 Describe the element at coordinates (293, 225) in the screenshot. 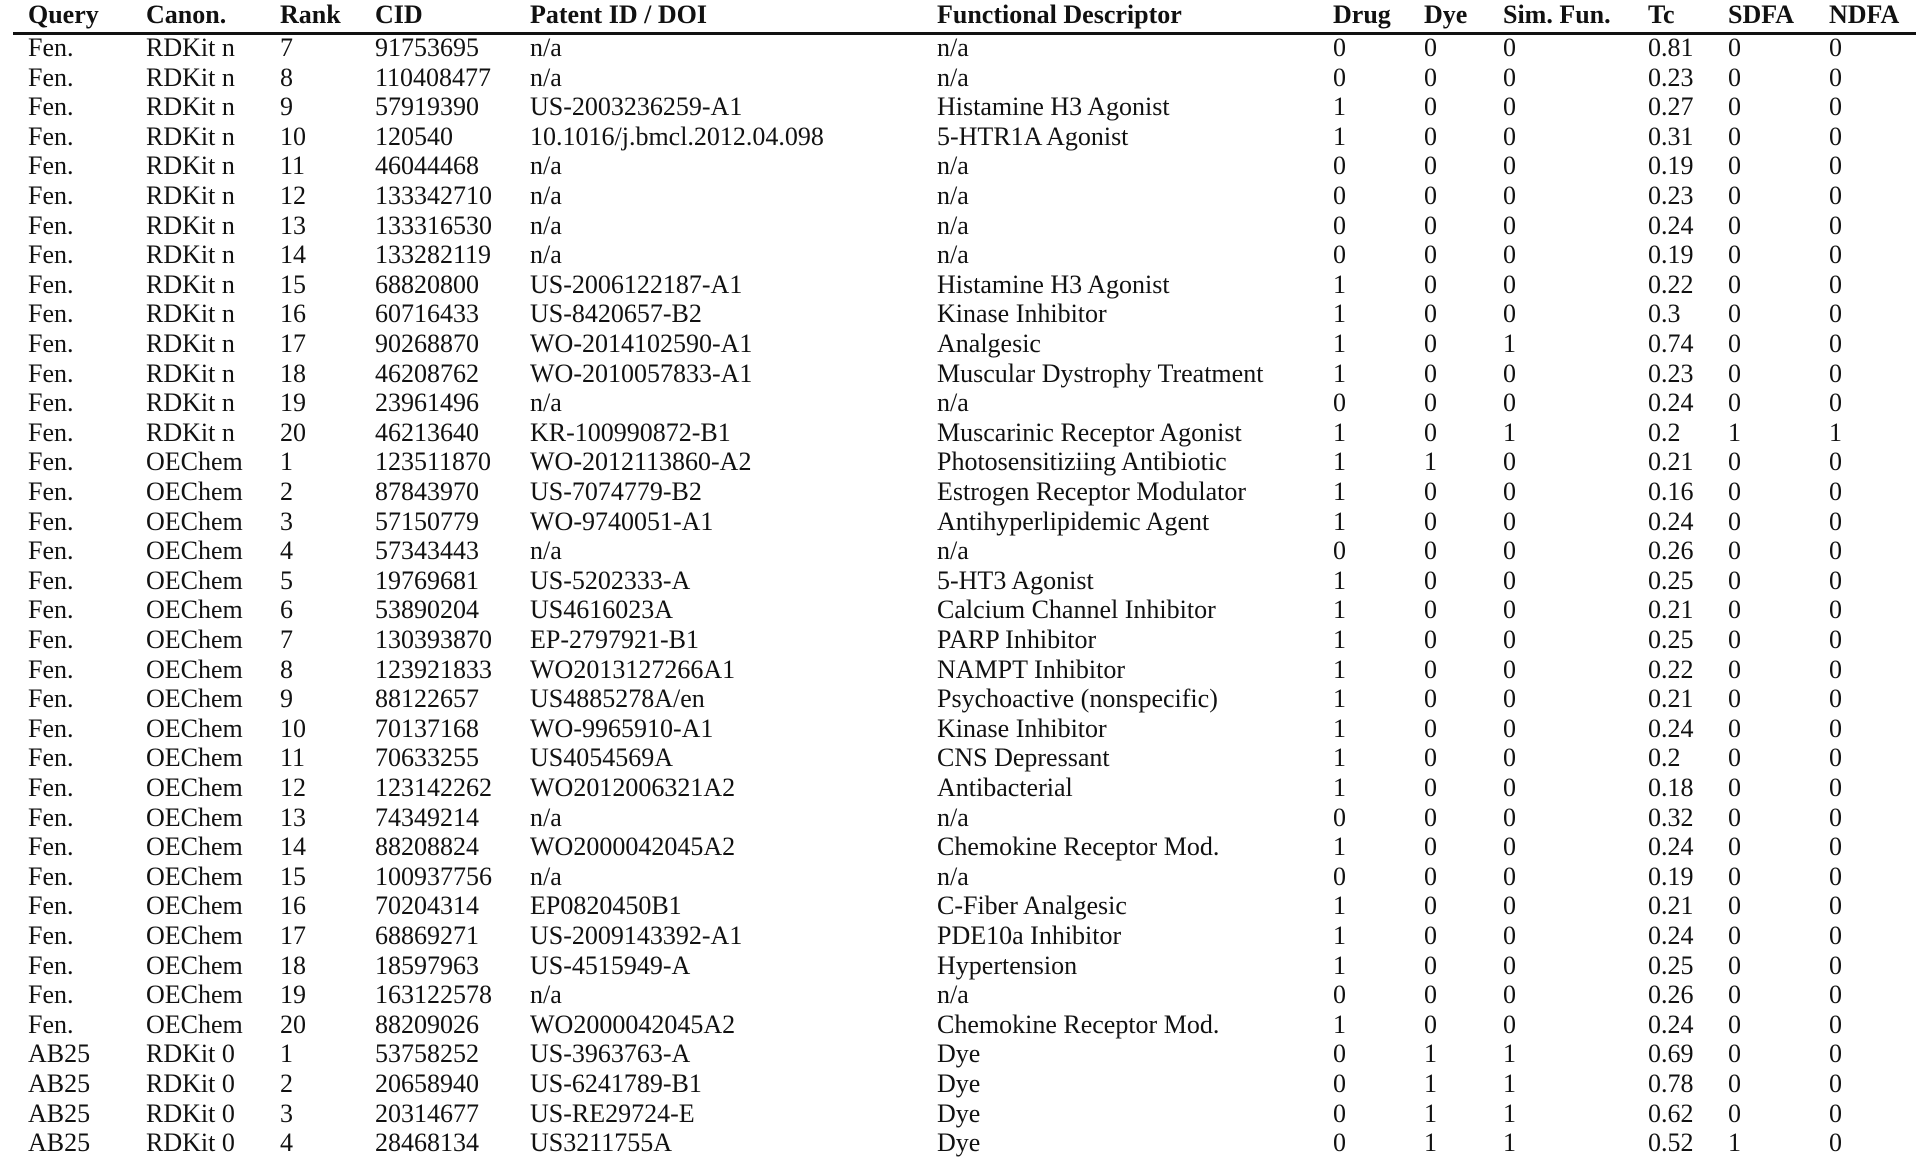

I see `cell-rank: 13` at that location.